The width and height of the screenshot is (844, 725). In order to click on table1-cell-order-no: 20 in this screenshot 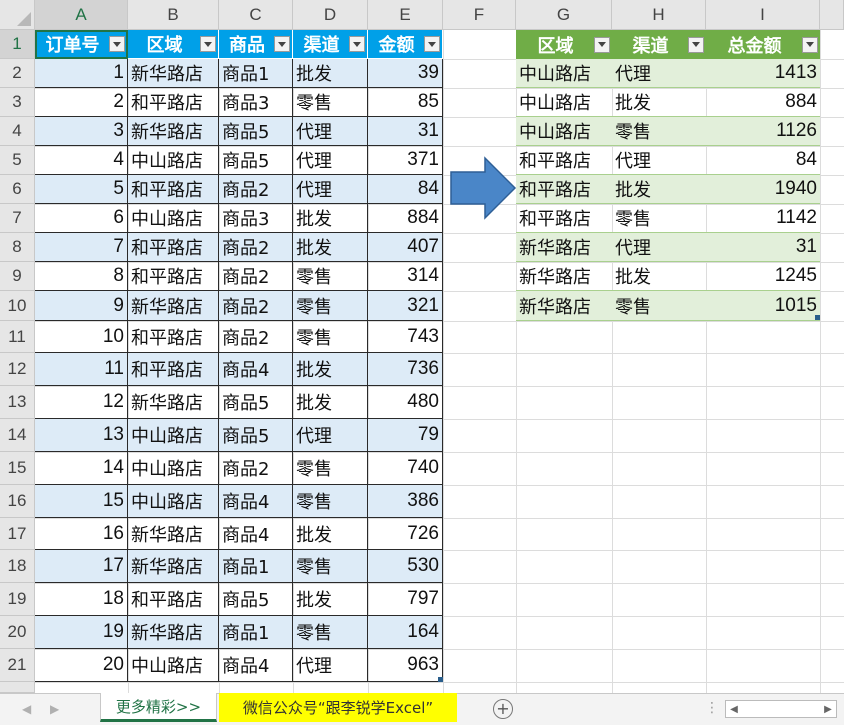, I will do `click(81, 665)`.